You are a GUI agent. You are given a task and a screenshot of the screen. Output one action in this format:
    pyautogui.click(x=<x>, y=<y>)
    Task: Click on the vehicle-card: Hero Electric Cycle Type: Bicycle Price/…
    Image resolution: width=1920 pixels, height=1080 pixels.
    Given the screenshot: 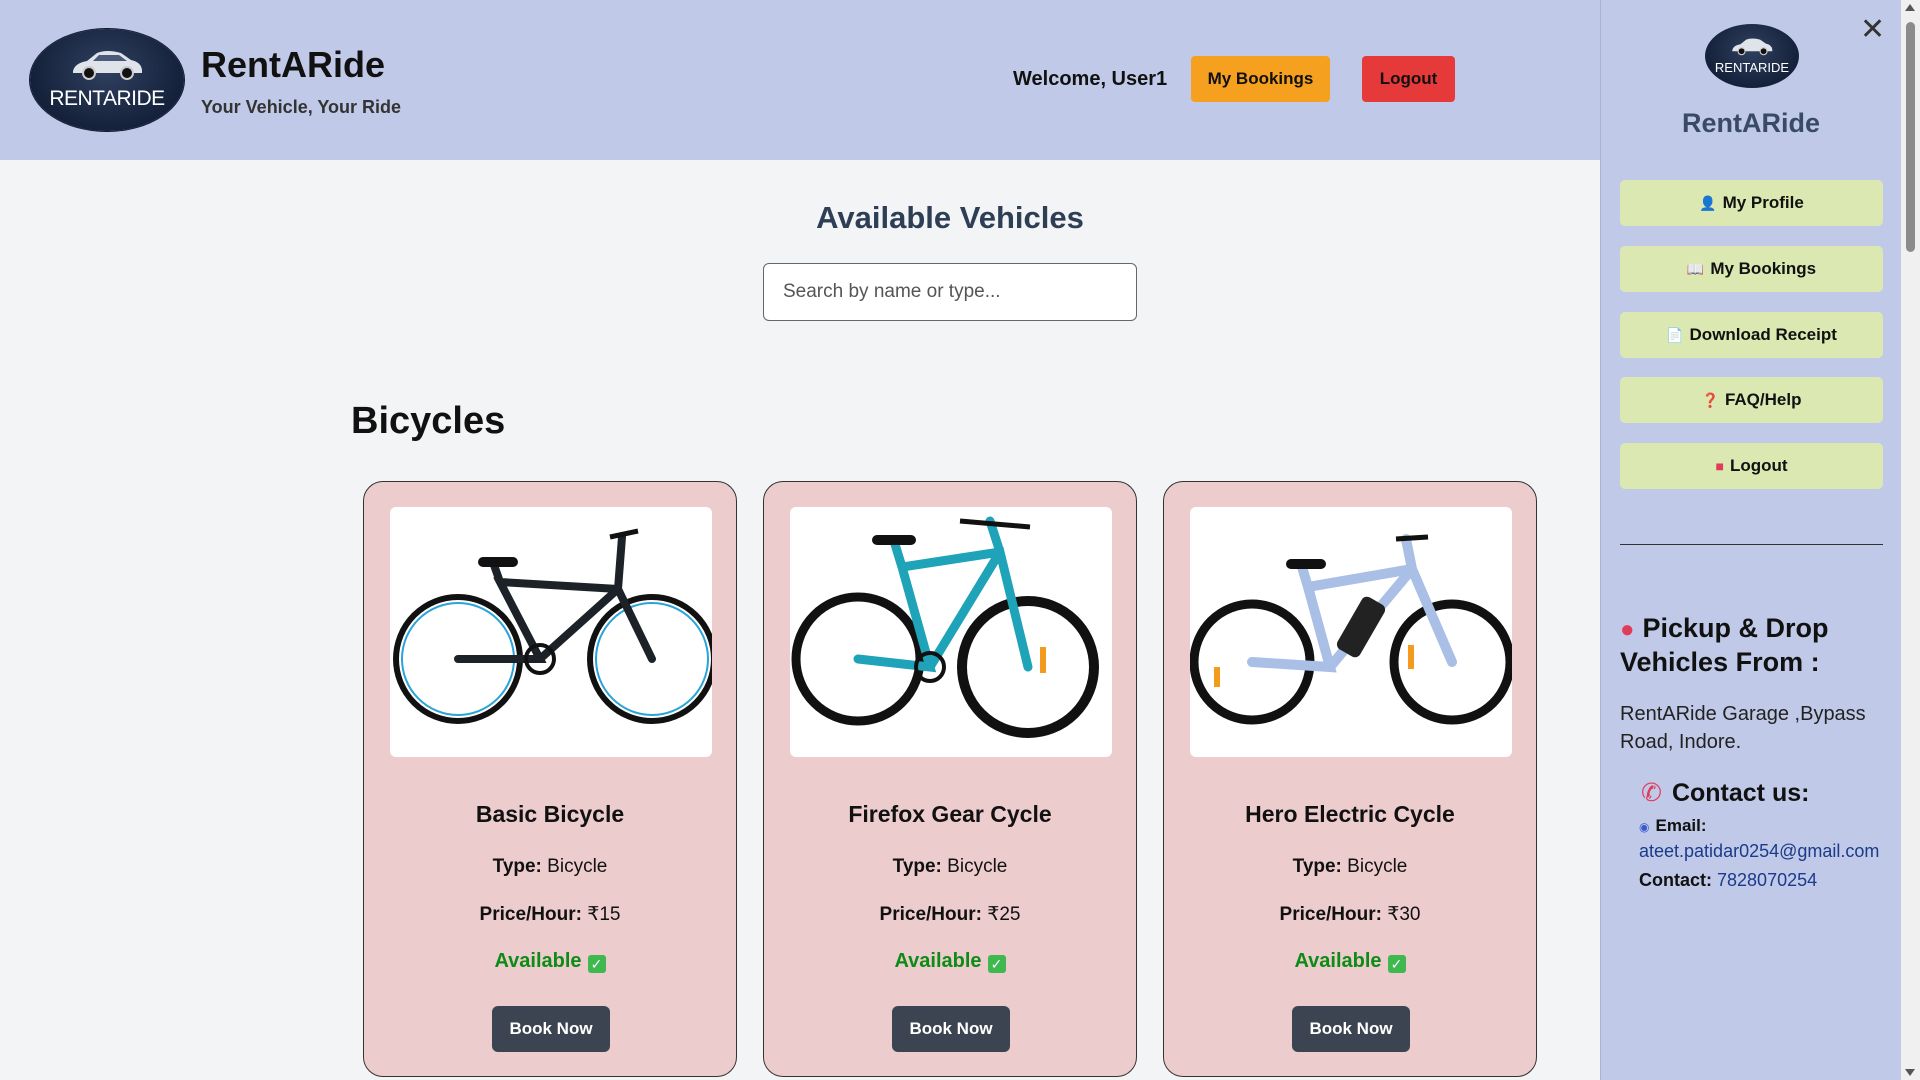 What is the action you would take?
    pyautogui.click(x=1350, y=779)
    